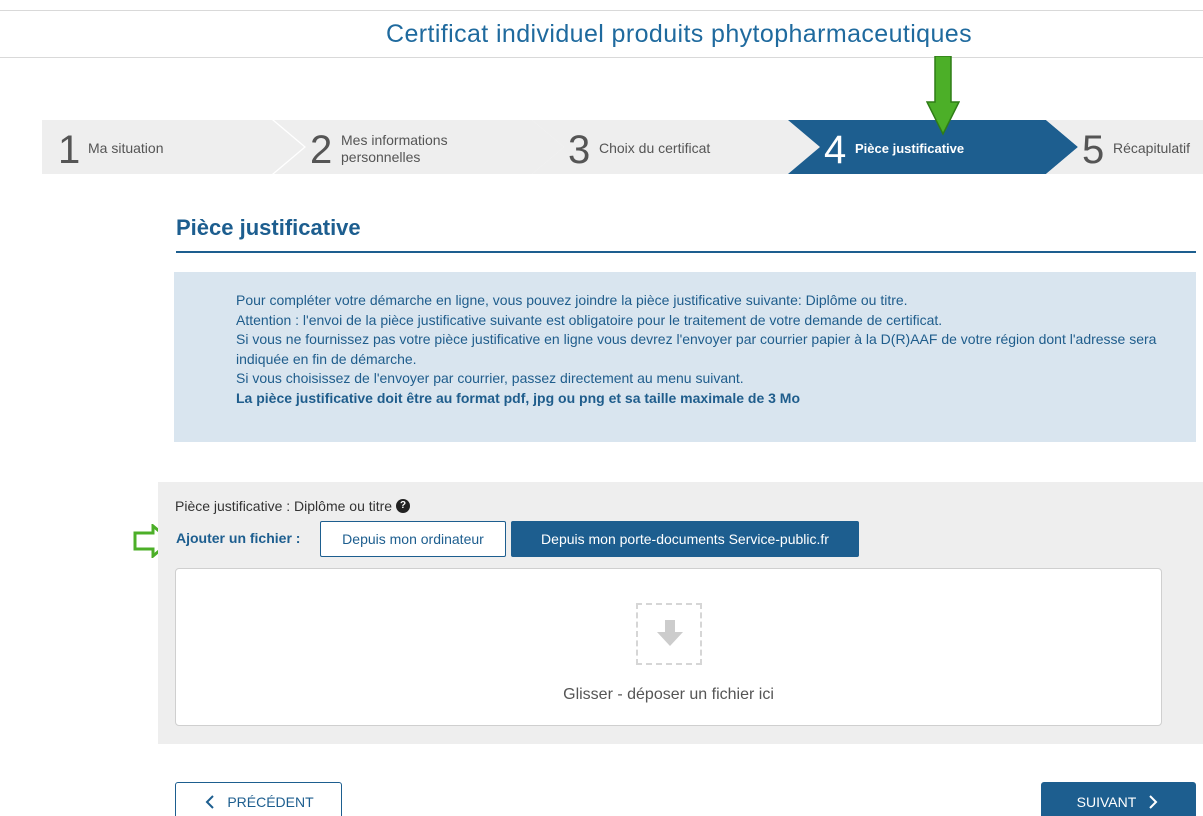 This screenshot has height=816, width=1203. What do you see at coordinates (403, 506) in the screenshot?
I see `question-circle-icon: ?` at bounding box center [403, 506].